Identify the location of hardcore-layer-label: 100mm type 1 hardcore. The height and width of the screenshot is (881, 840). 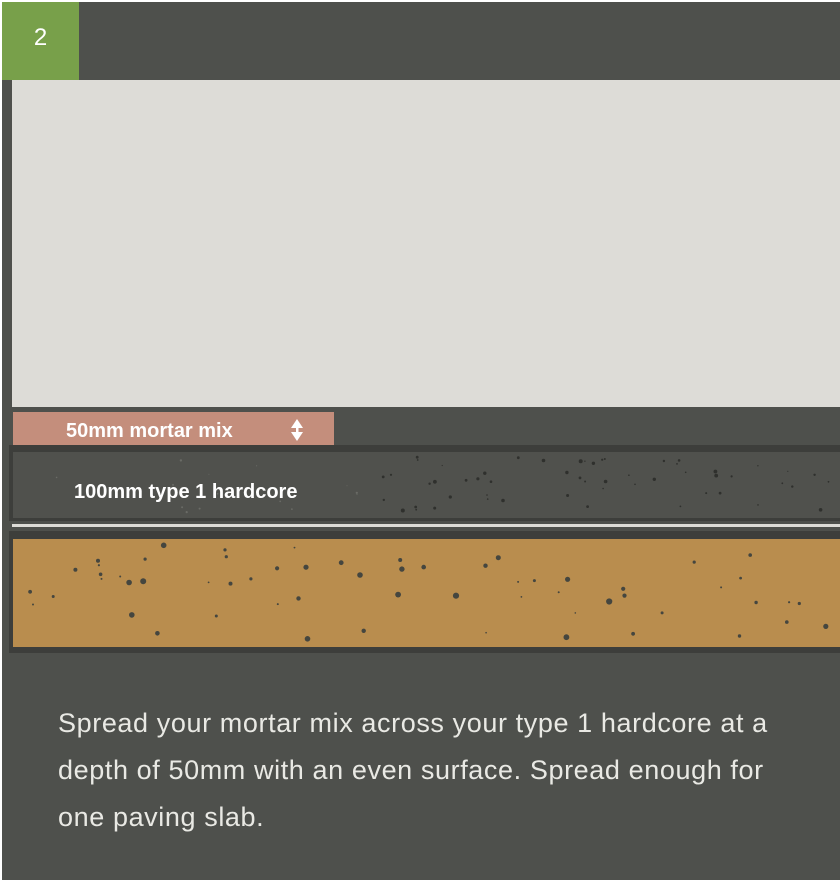
(185, 492).